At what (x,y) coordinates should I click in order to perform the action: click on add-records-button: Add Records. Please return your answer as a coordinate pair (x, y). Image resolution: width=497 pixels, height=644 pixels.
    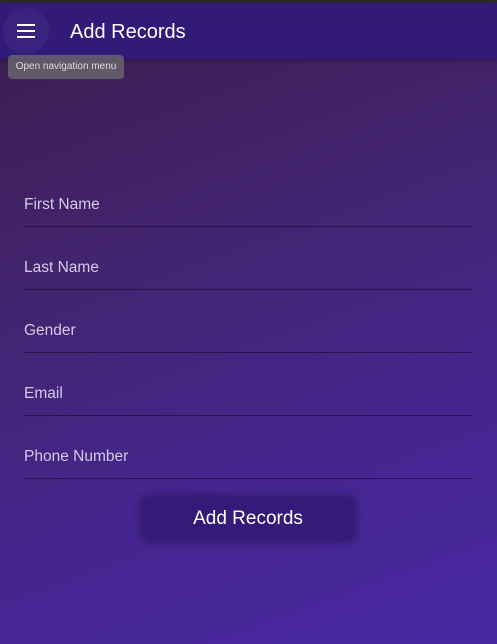
    Looking at the image, I should click on (248, 519).